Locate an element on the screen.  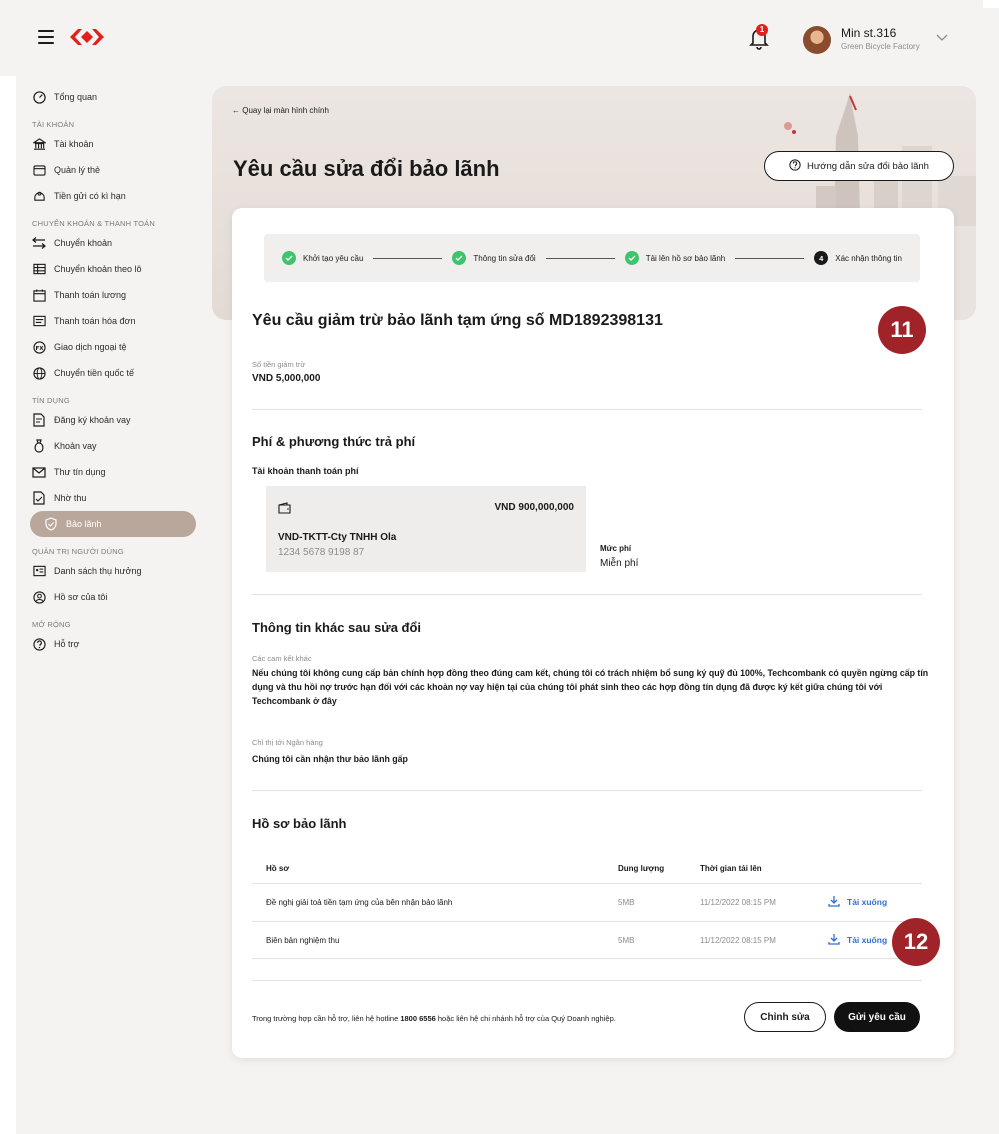
bank-instruction-label: Chỉ thị tới Ngân hàng is located at coordinates (287, 742).